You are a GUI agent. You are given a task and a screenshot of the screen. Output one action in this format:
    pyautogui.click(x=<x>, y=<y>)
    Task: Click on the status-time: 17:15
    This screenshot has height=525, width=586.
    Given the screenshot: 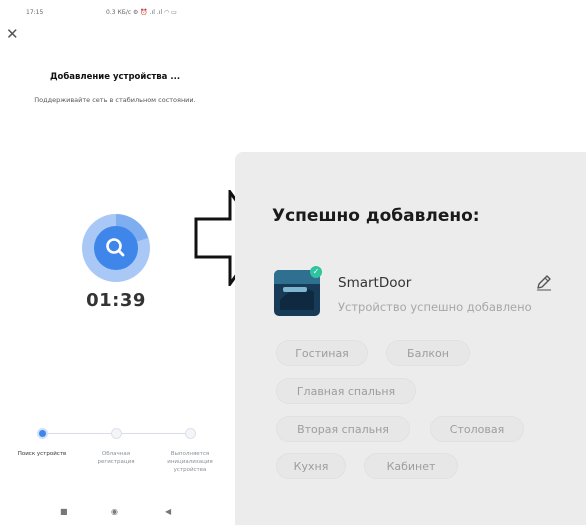 What is the action you would take?
    pyautogui.click(x=35, y=12)
    